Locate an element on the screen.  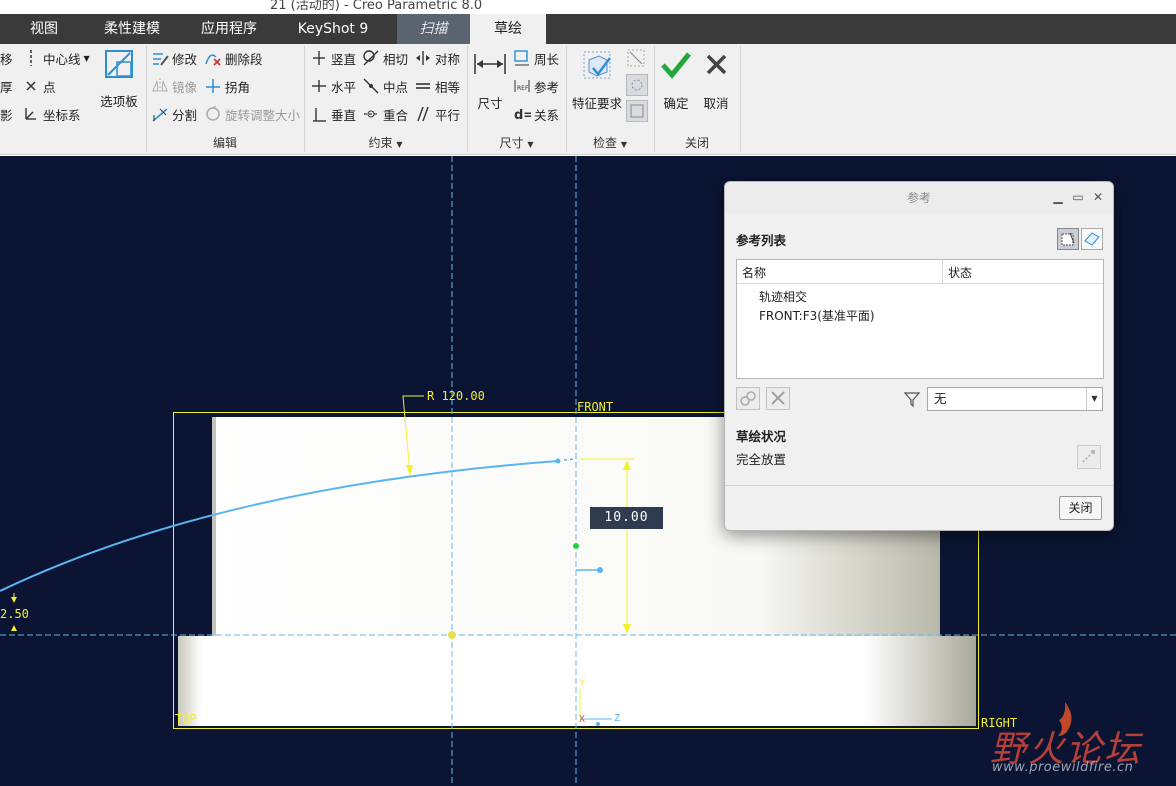
mirror-button: 镜像 is located at coordinates (174, 86).